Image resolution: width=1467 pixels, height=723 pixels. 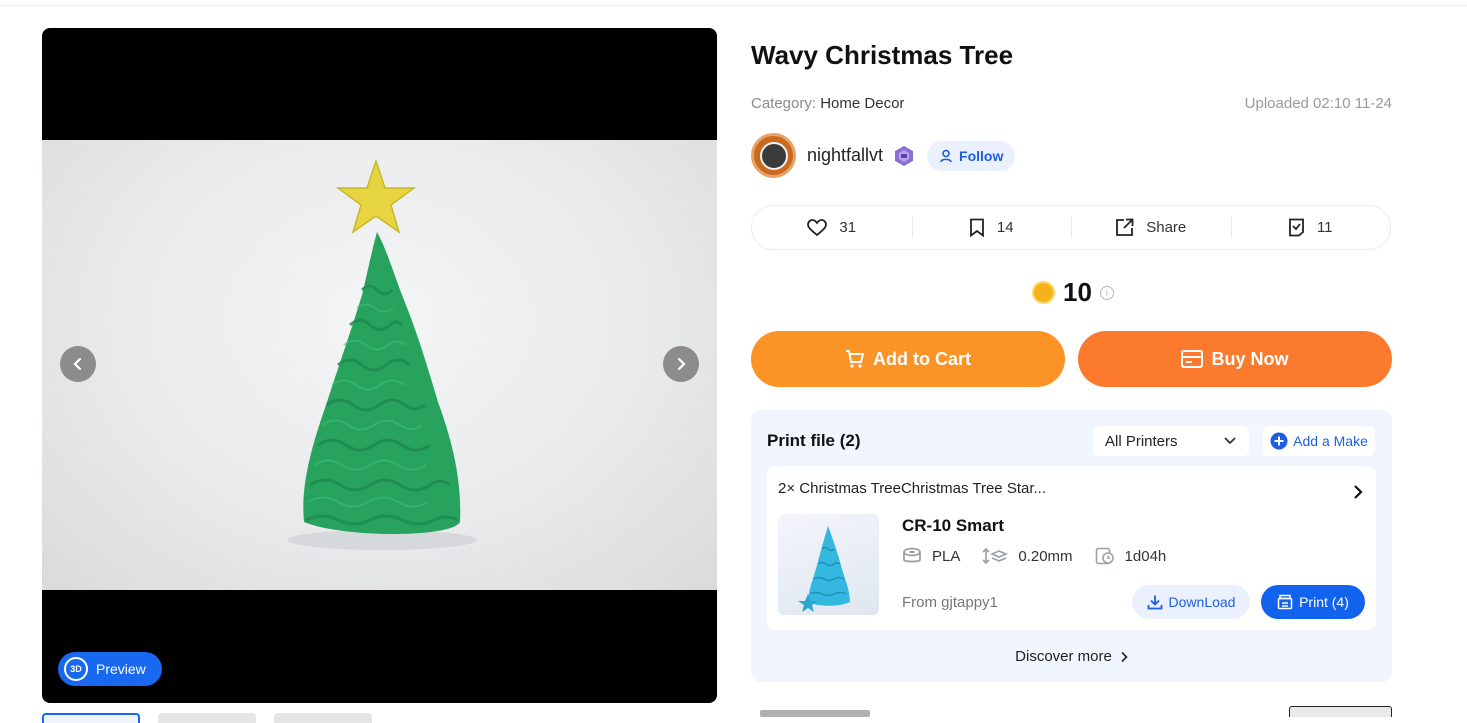 I want to click on follow-label: Follow, so click(x=981, y=155).